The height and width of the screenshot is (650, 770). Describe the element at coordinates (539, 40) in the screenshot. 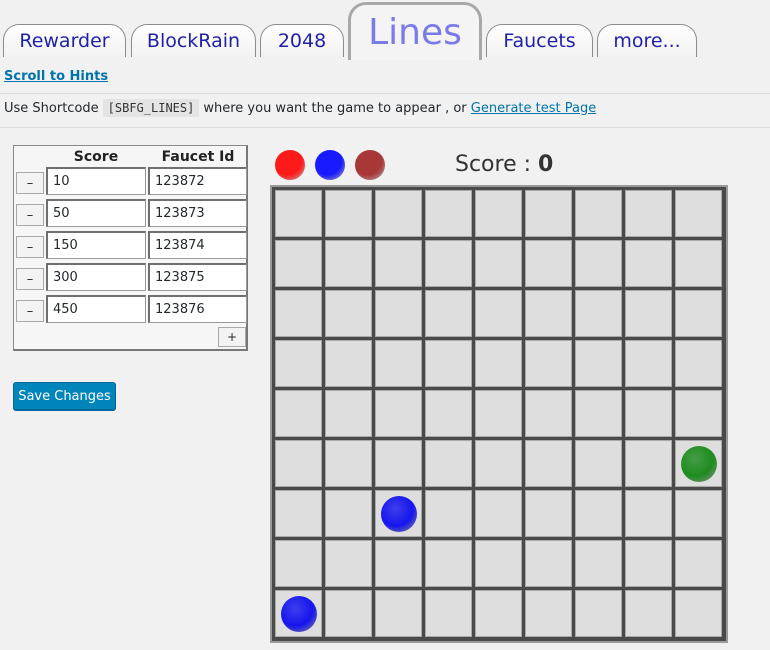

I see `tab-faucets: Faucets` at that location.